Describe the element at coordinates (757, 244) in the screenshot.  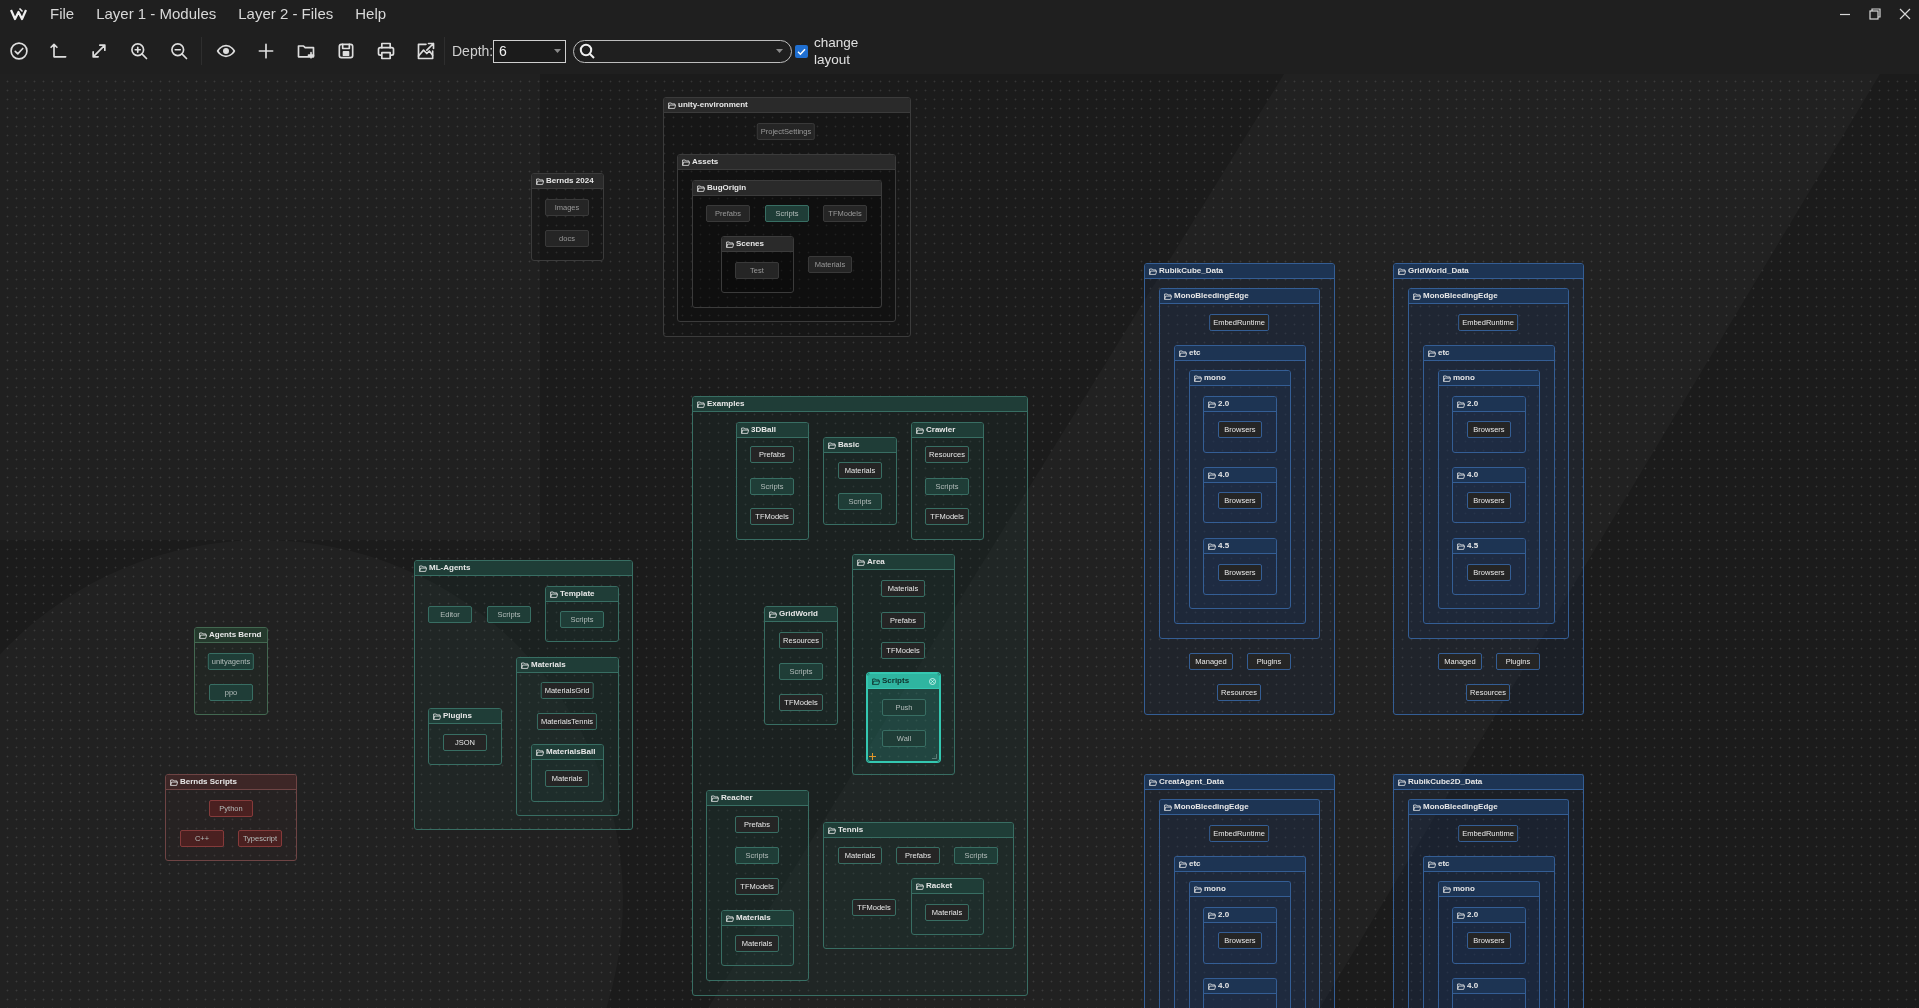
I see `folder-header: Scenes` at that location.